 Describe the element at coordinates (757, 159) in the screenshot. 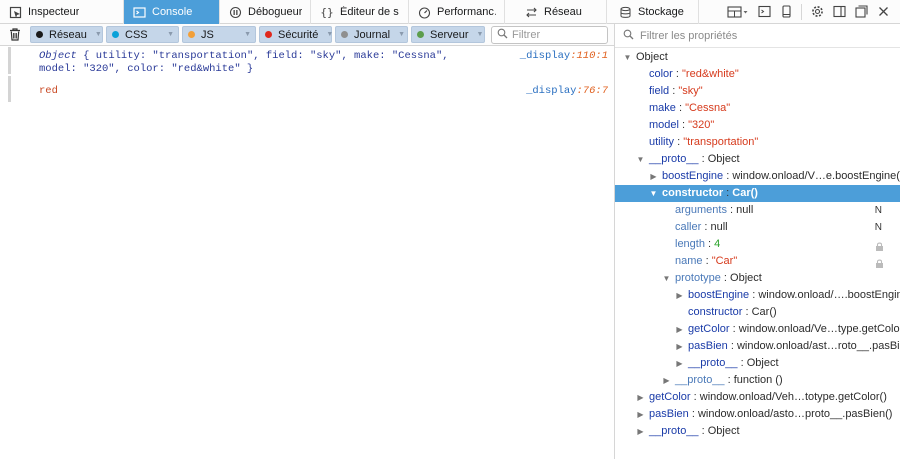

I see `property-row: ▼ __proto__ : Object` at that location.